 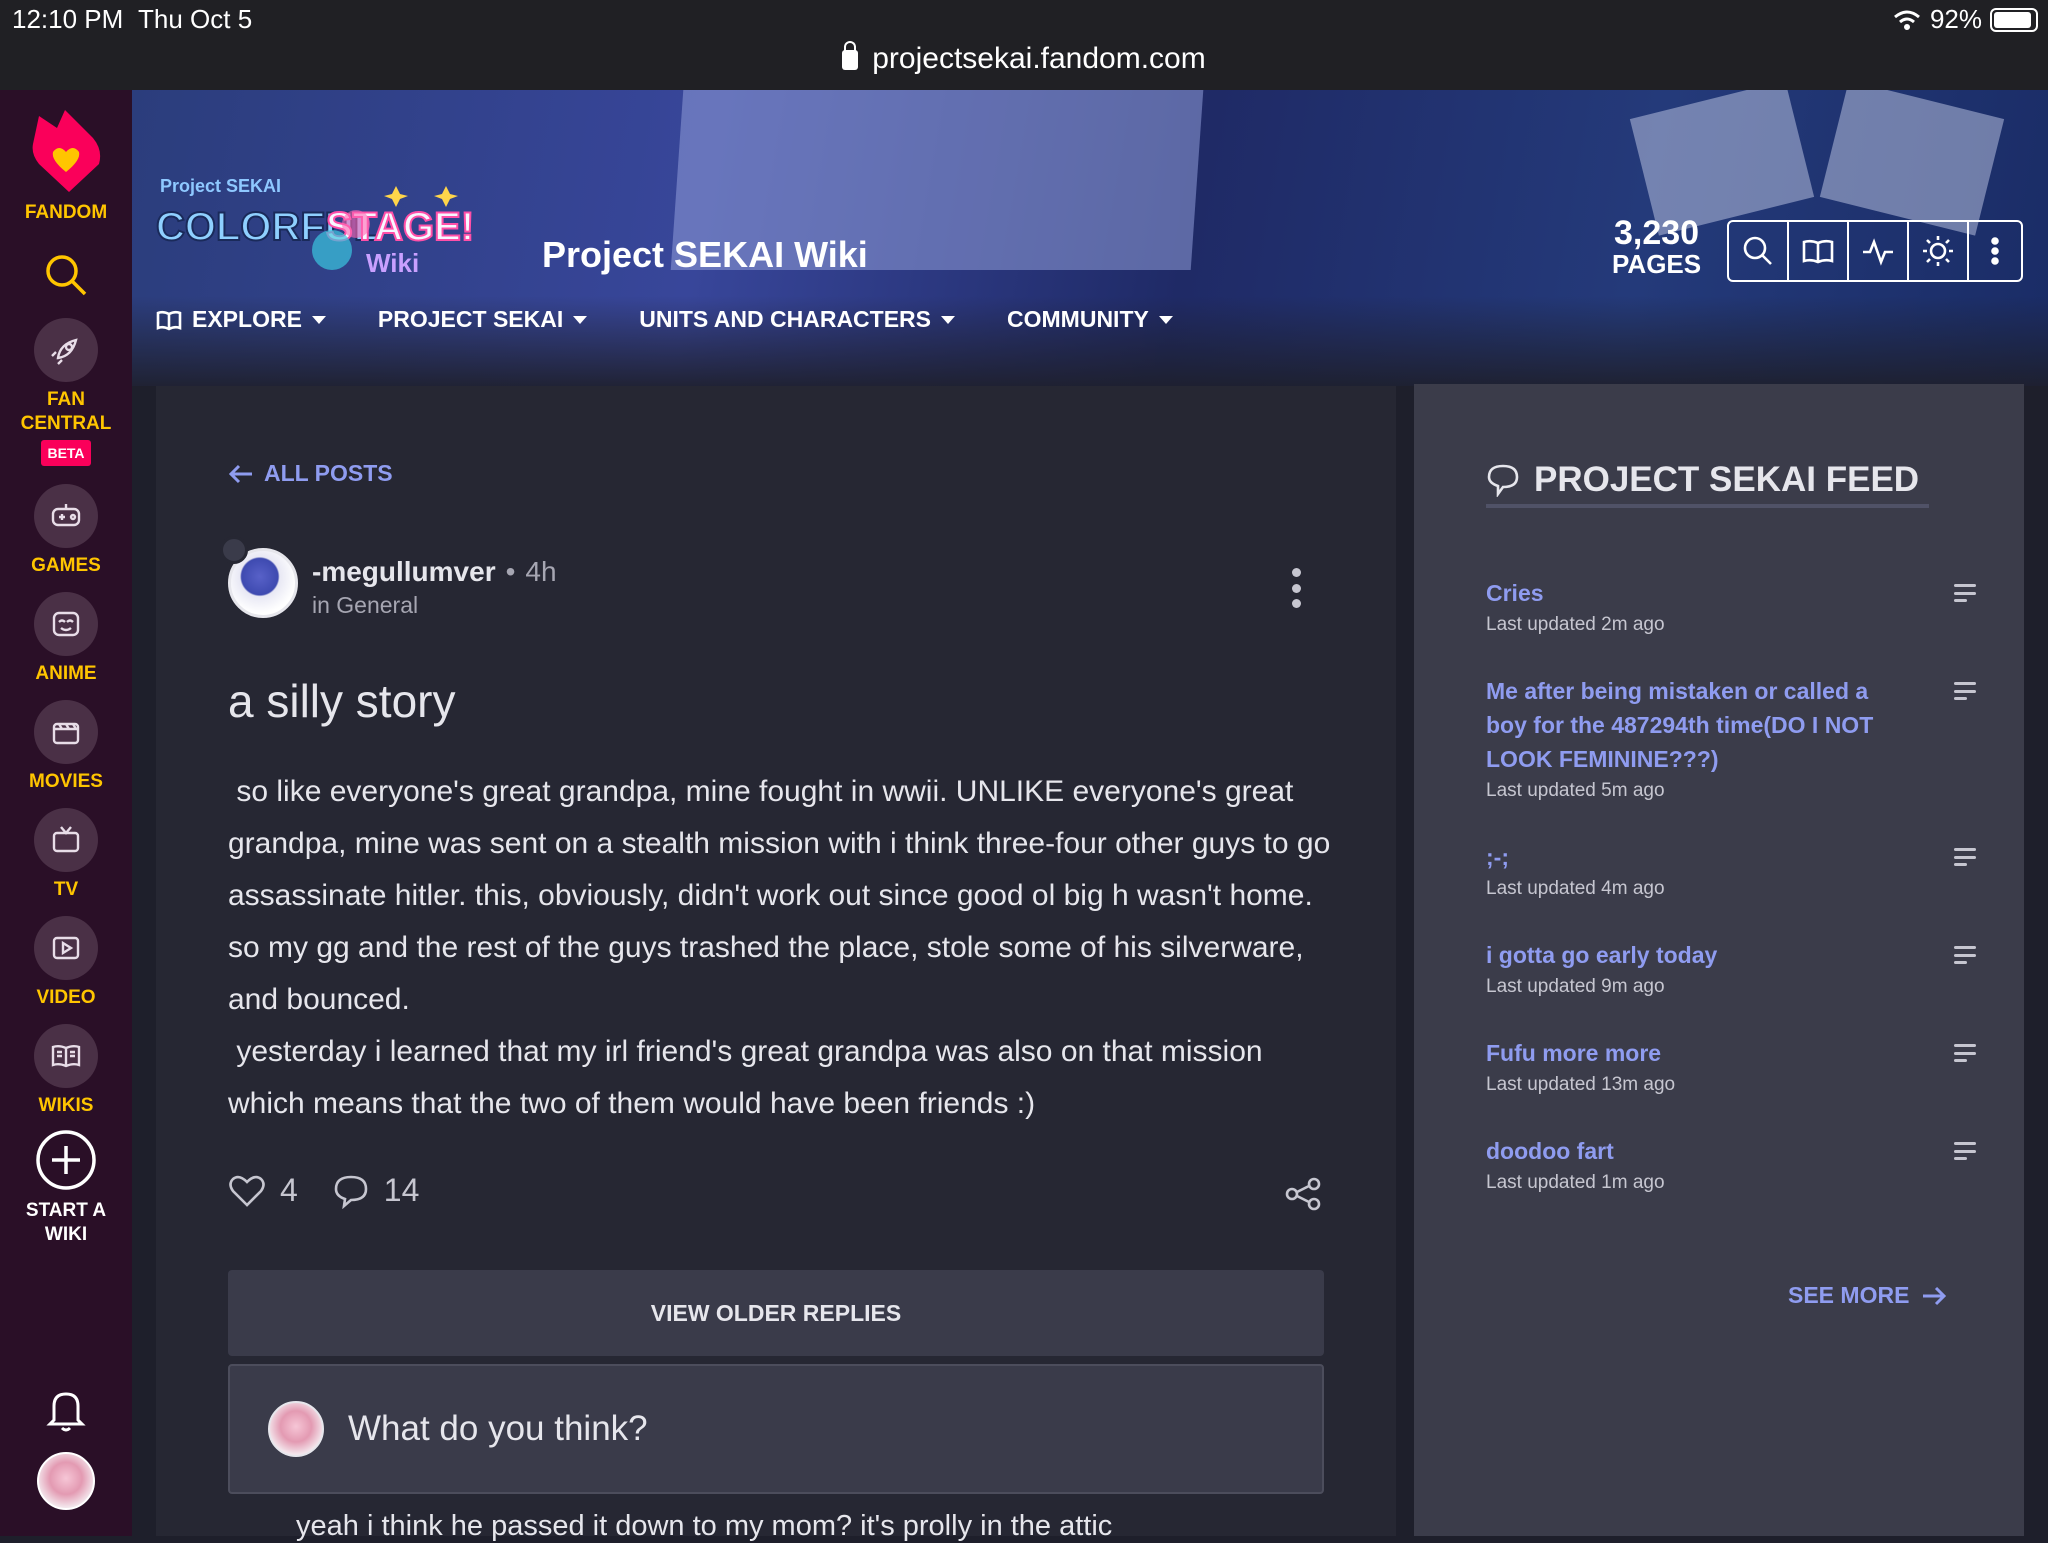 I want to click on more-tools-button, so click(x=1995, y=251).